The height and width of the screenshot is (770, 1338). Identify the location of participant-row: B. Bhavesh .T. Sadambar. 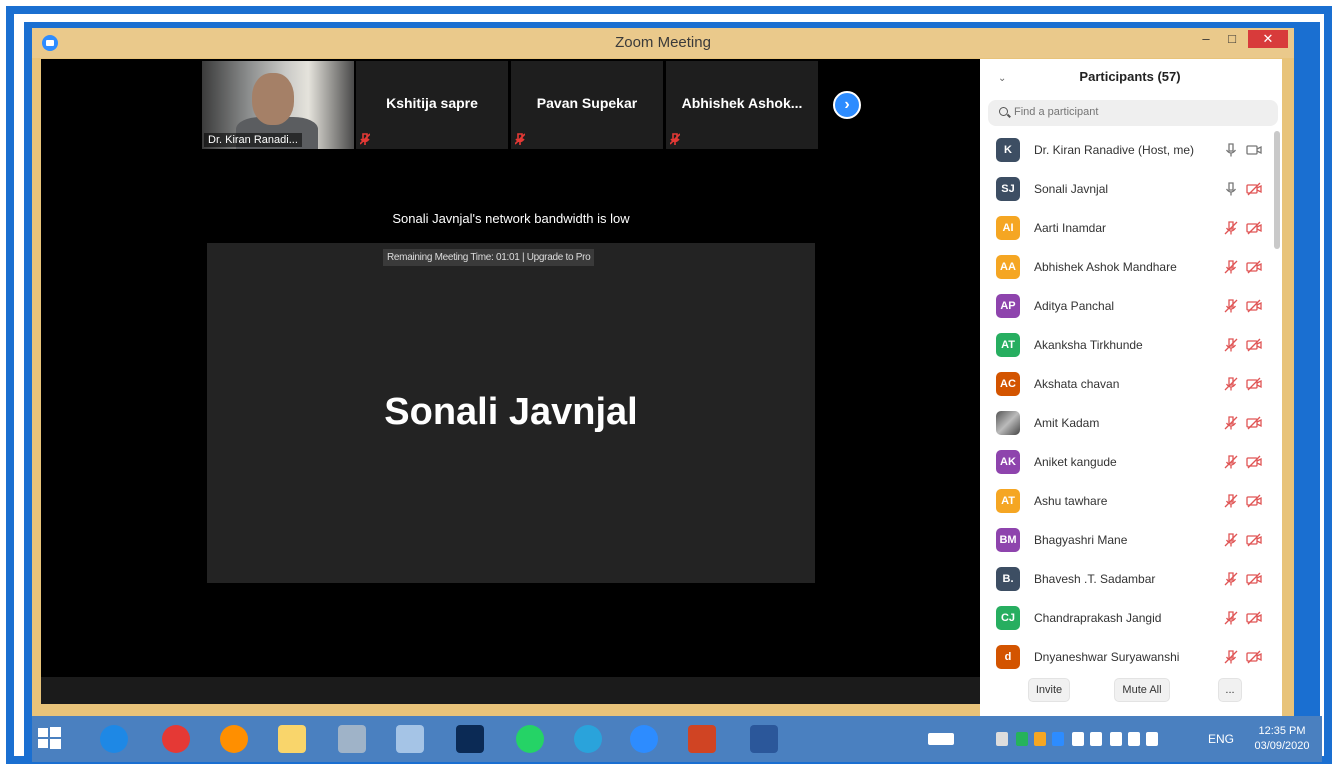
(1127, 579).